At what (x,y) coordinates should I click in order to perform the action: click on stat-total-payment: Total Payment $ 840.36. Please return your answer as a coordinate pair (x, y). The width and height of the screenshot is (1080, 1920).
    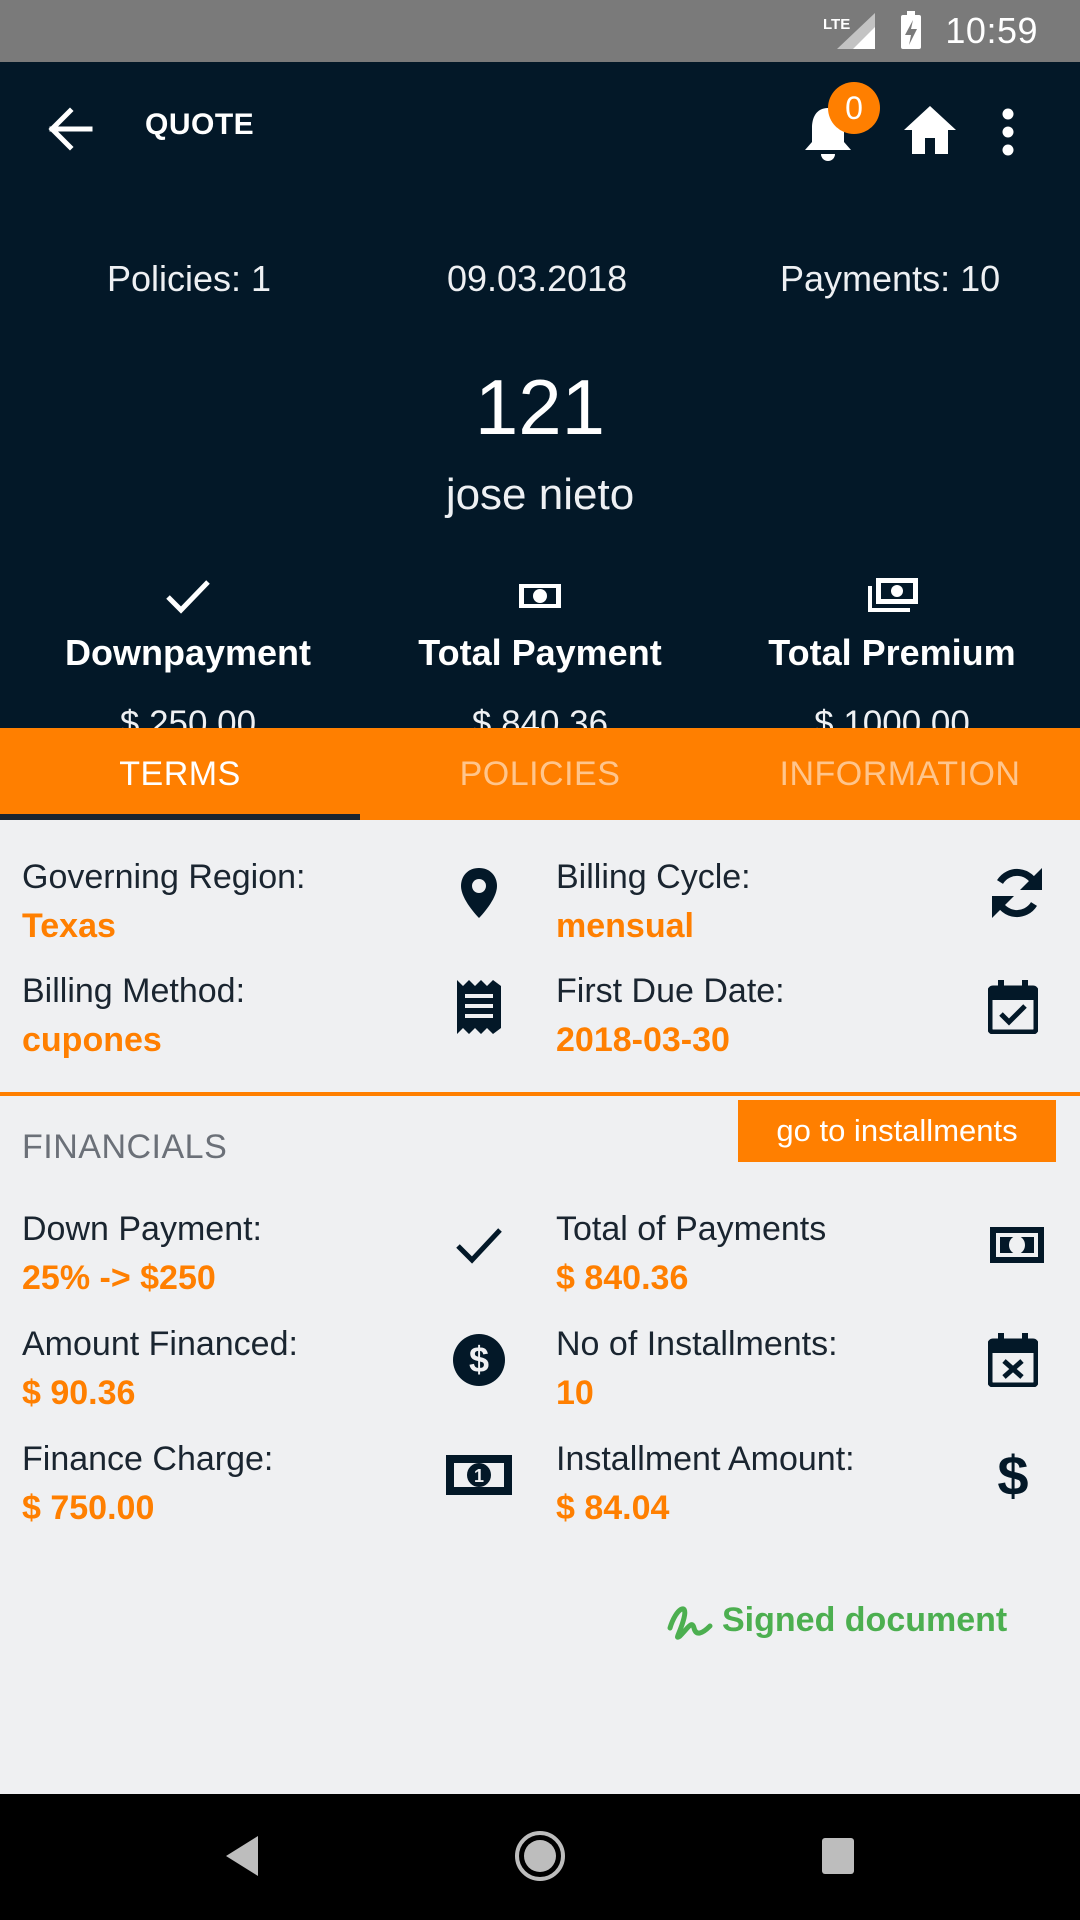
    Looking at the image, I should click on (540, 658).